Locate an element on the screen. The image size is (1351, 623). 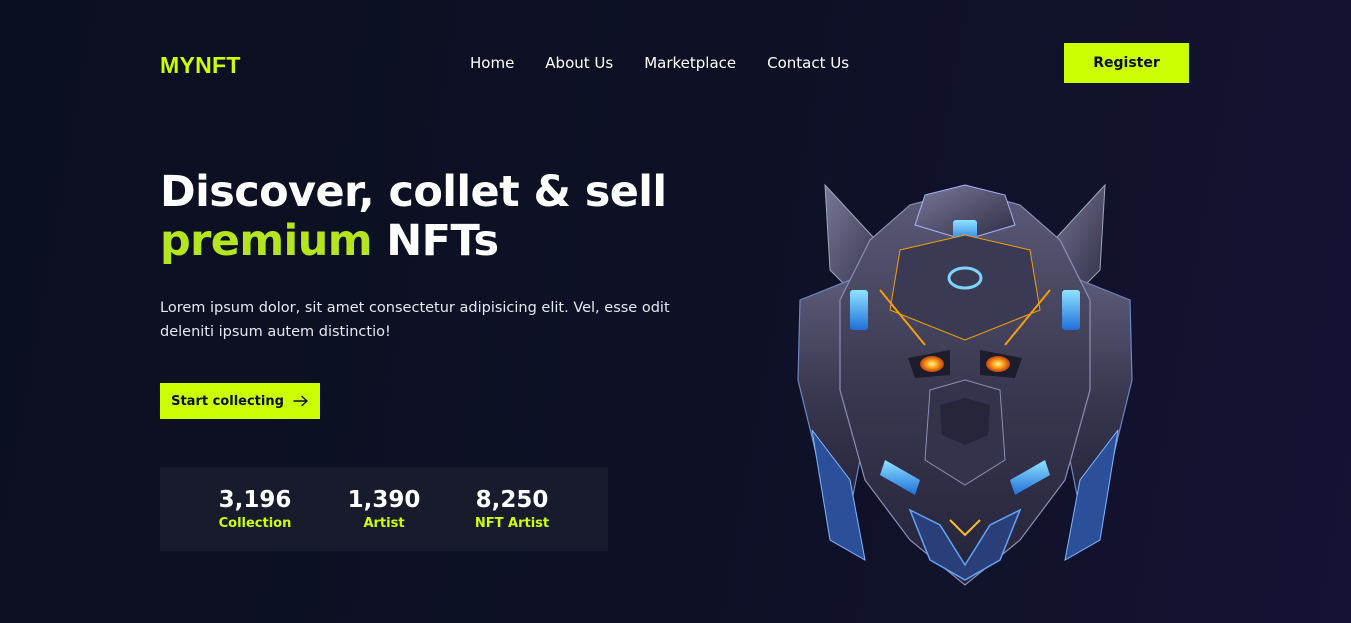
stat-value: 3,196 is located at coordinates (255, 500).